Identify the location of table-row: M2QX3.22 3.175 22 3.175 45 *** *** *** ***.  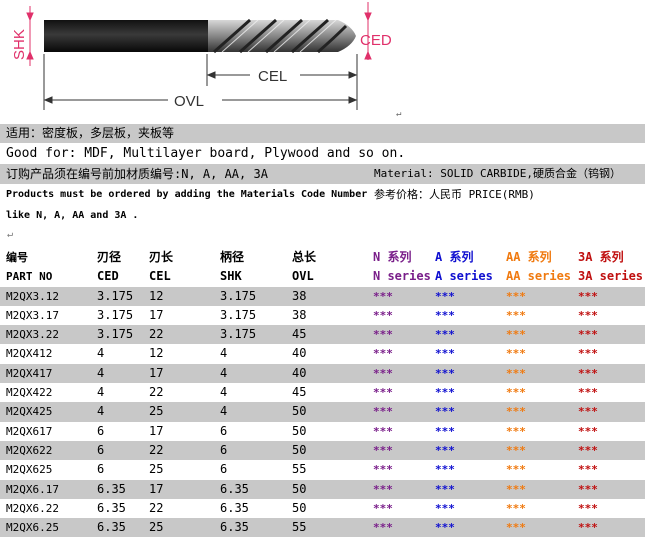
(322, 335).